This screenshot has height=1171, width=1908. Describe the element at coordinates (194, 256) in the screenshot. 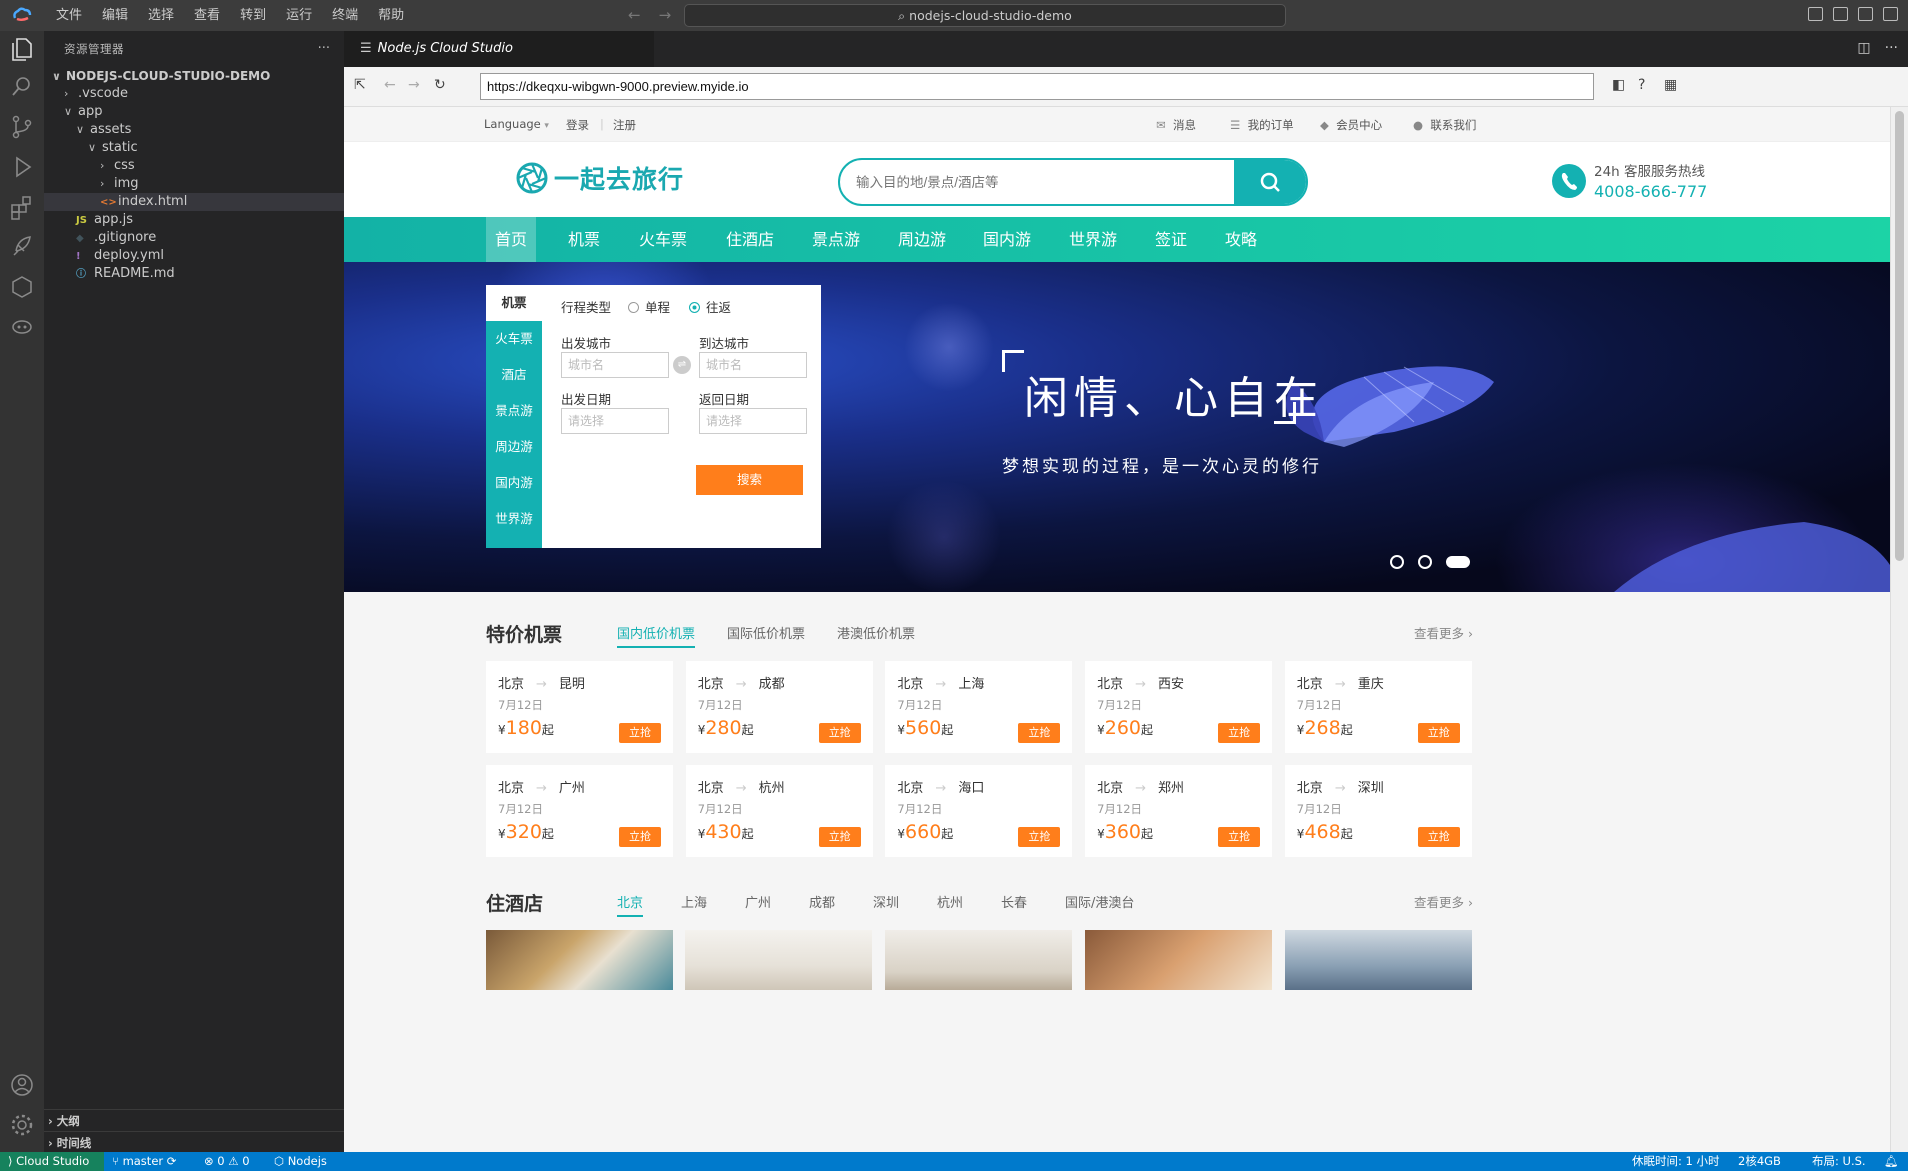

I see `tree-file: ! deploy.yml` at that location.